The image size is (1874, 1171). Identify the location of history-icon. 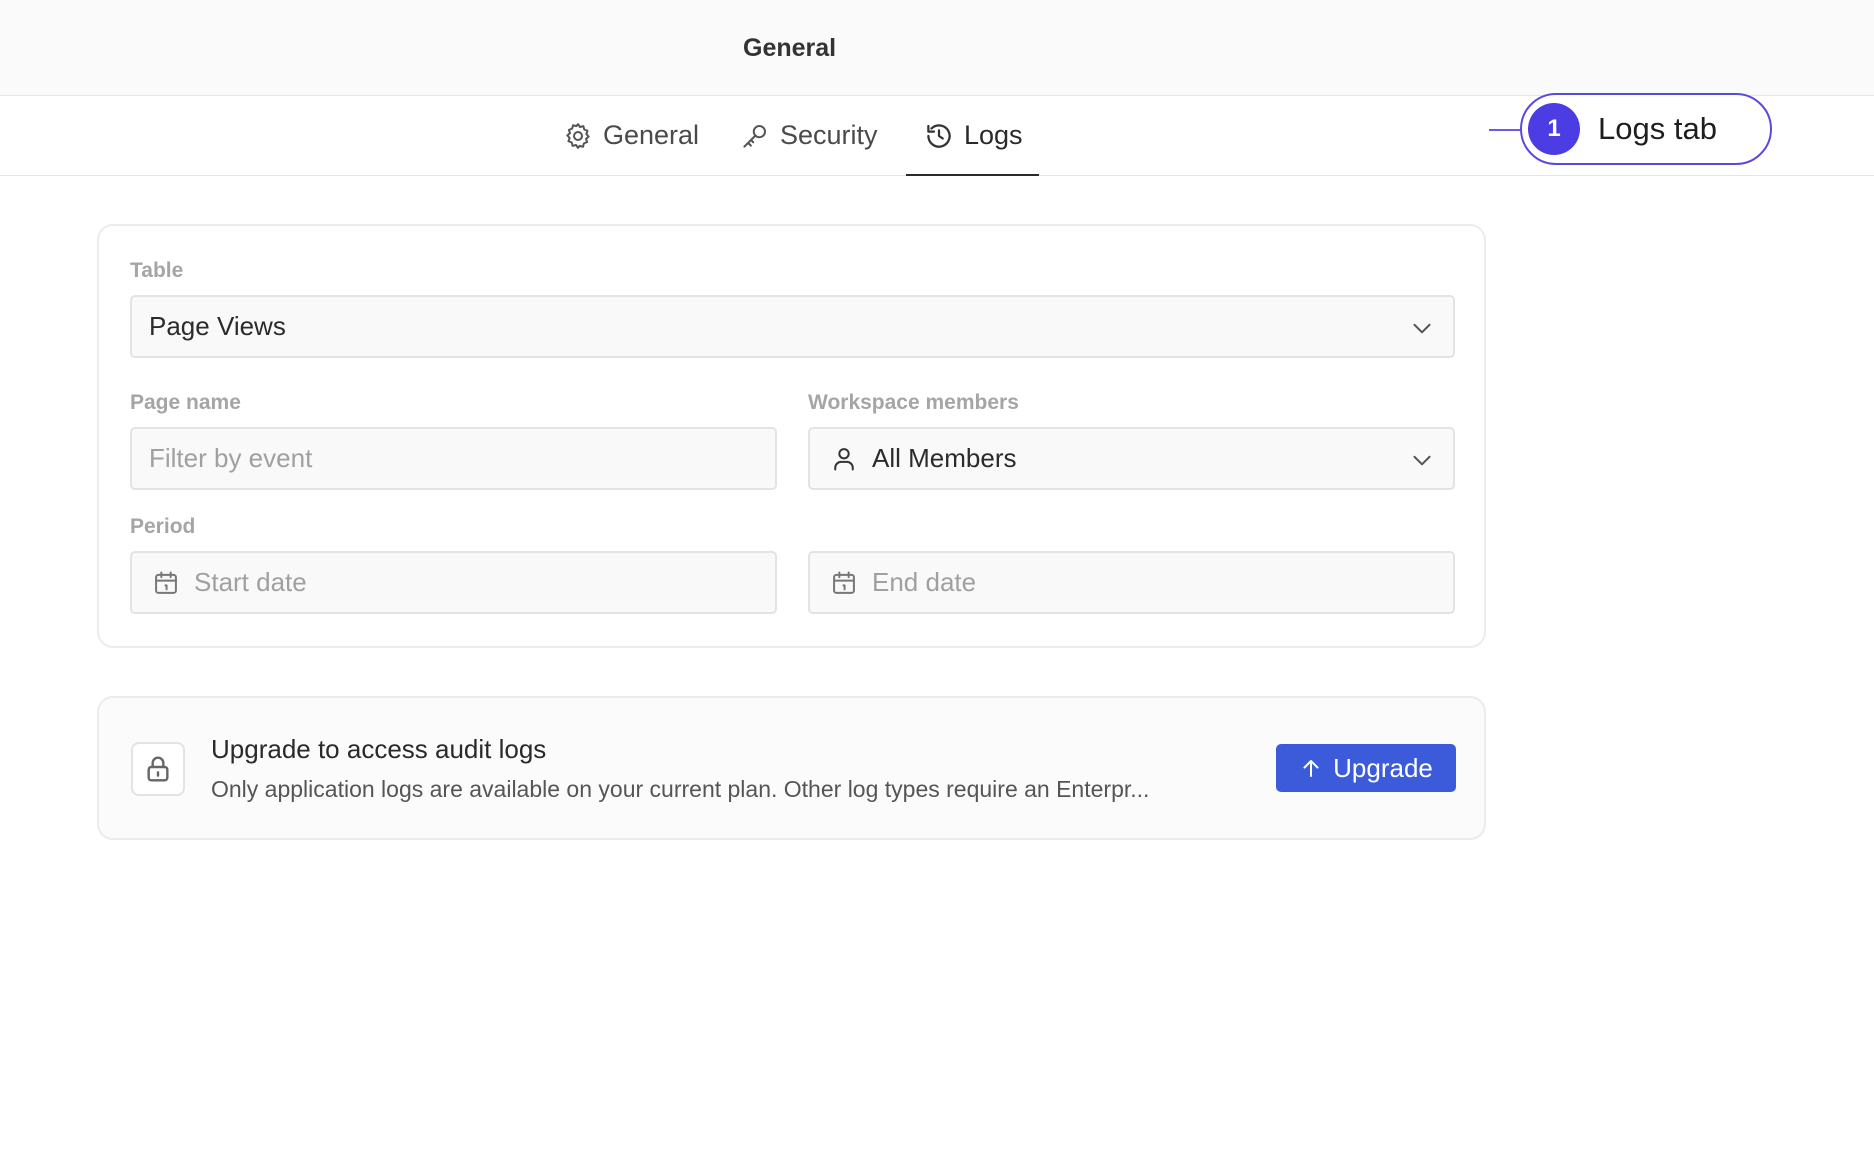
(939, 135).